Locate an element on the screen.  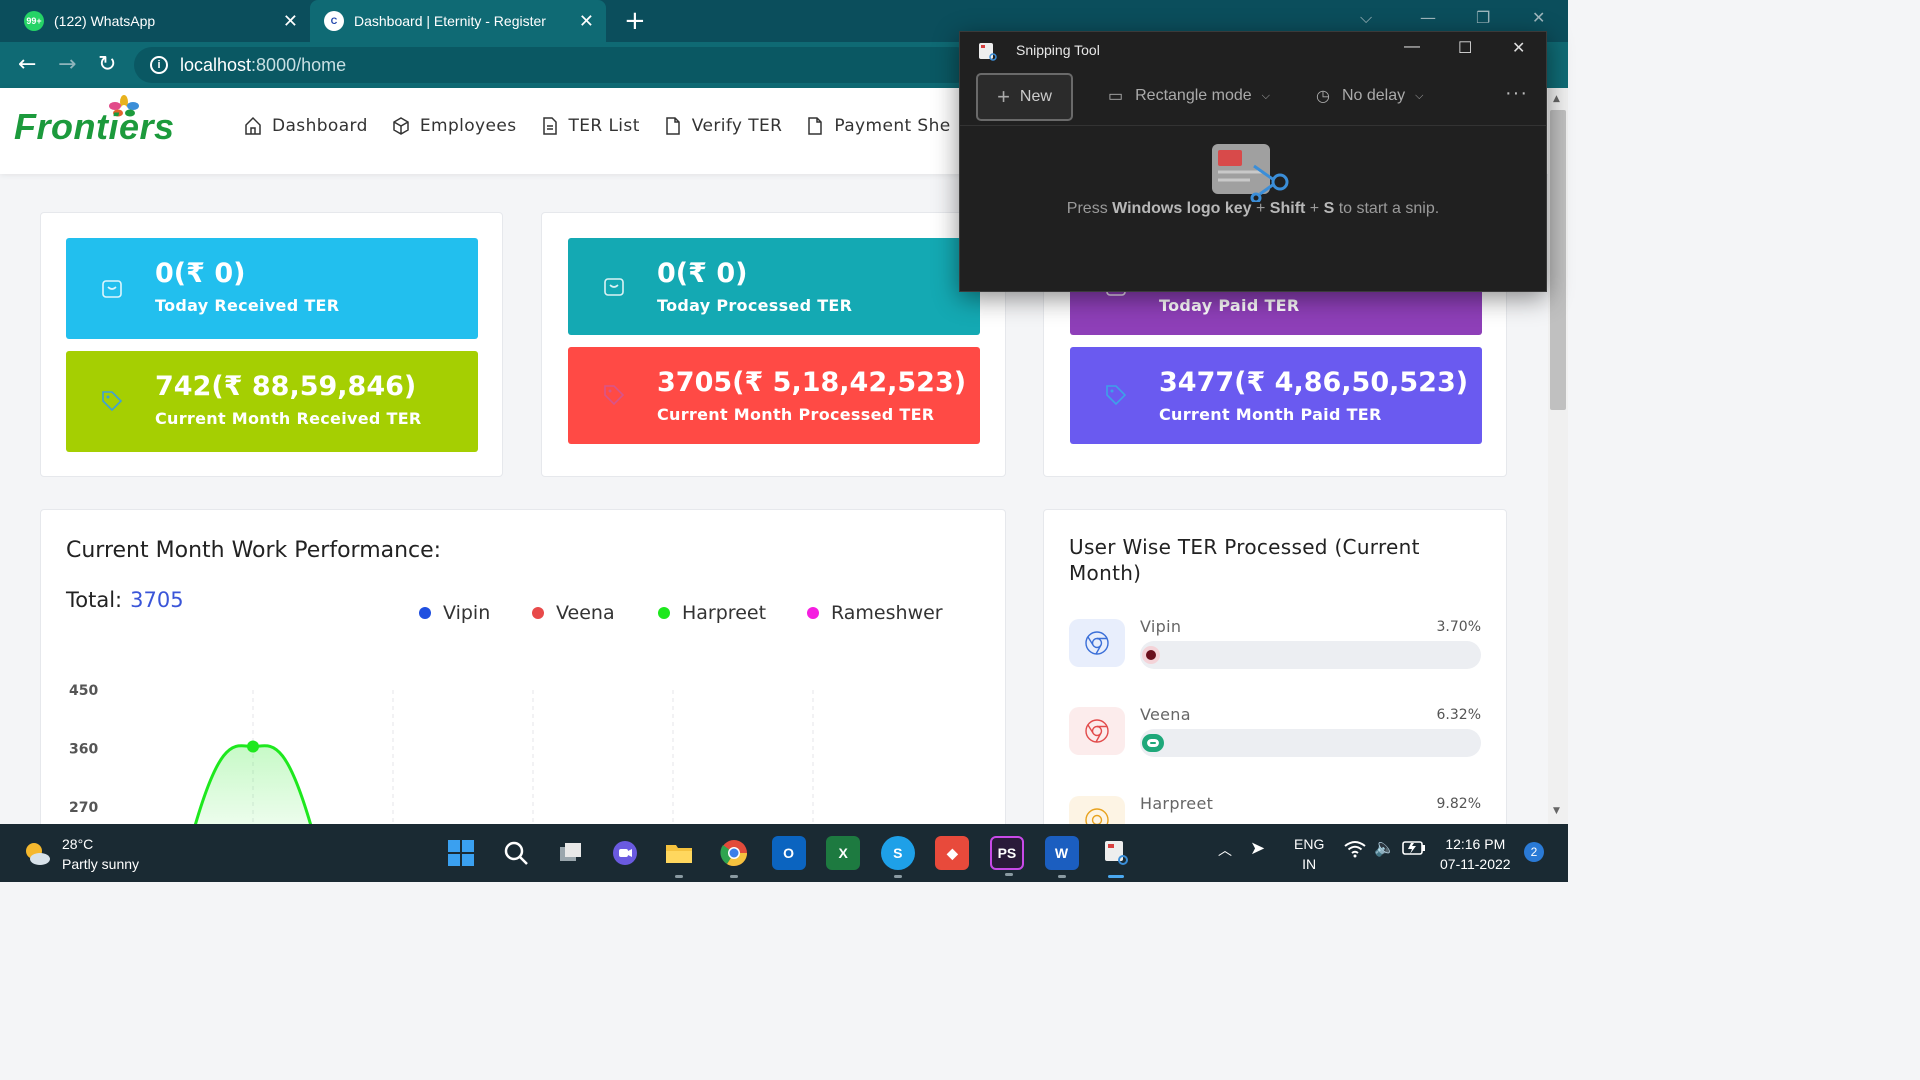
time: 12:16 PM is located at coordinates (1475, 844).